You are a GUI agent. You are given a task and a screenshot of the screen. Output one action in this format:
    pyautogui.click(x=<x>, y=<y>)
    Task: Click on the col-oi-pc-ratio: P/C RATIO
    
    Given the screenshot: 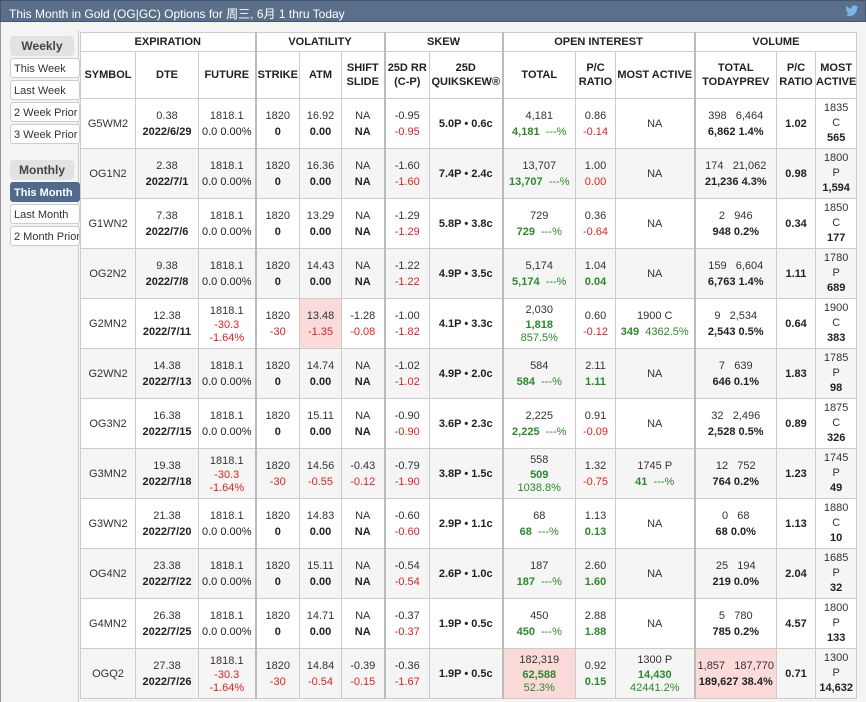 What is the action you would take?
    pyautogui.click(x=595, y=75)
    